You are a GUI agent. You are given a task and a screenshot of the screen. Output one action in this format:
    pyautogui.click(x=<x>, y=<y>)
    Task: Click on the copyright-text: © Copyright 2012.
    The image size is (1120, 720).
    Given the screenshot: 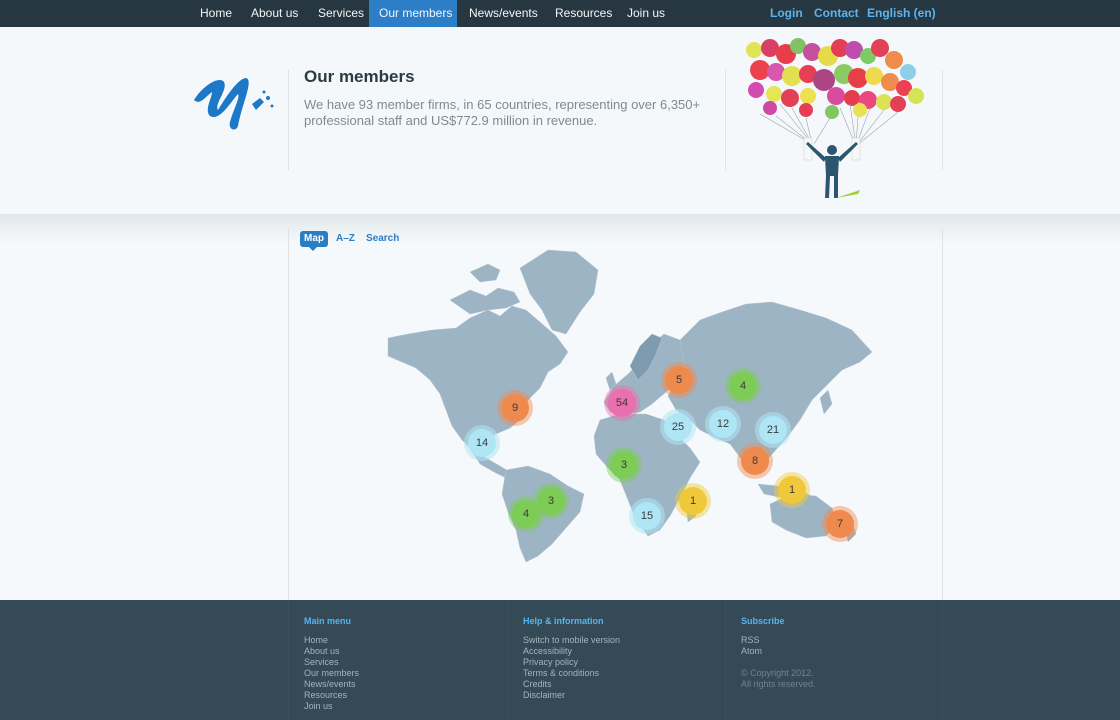 What is the action you would take?
    pyautogui.click(x=777, y=673)
    